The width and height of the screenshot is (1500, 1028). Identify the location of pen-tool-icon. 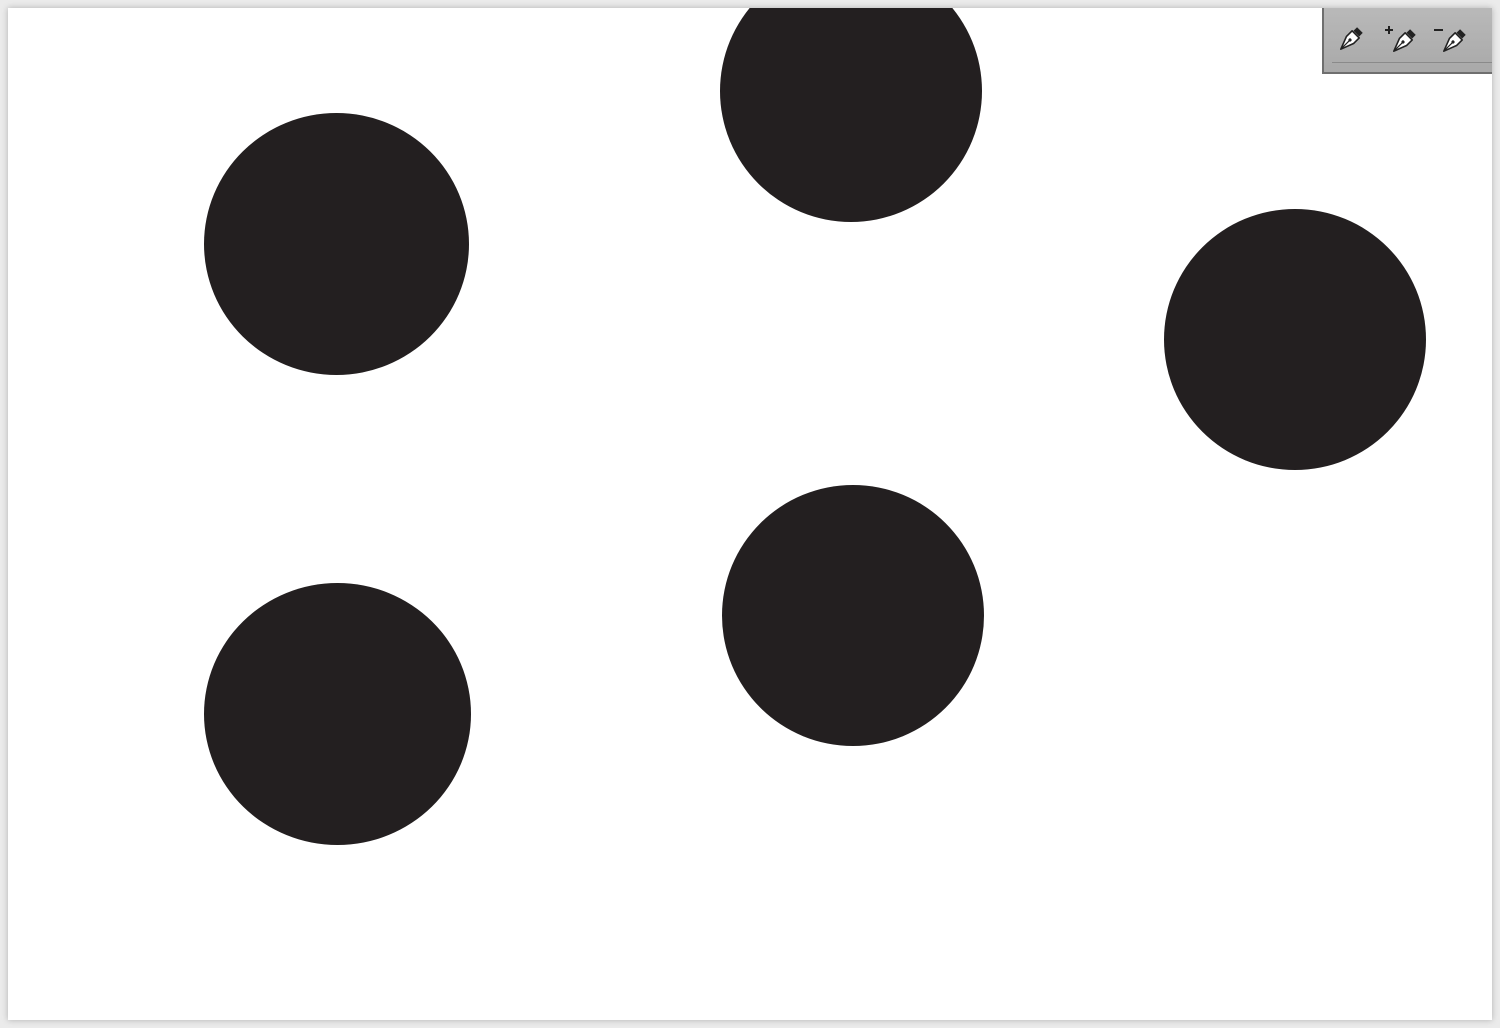
(1351, 38).